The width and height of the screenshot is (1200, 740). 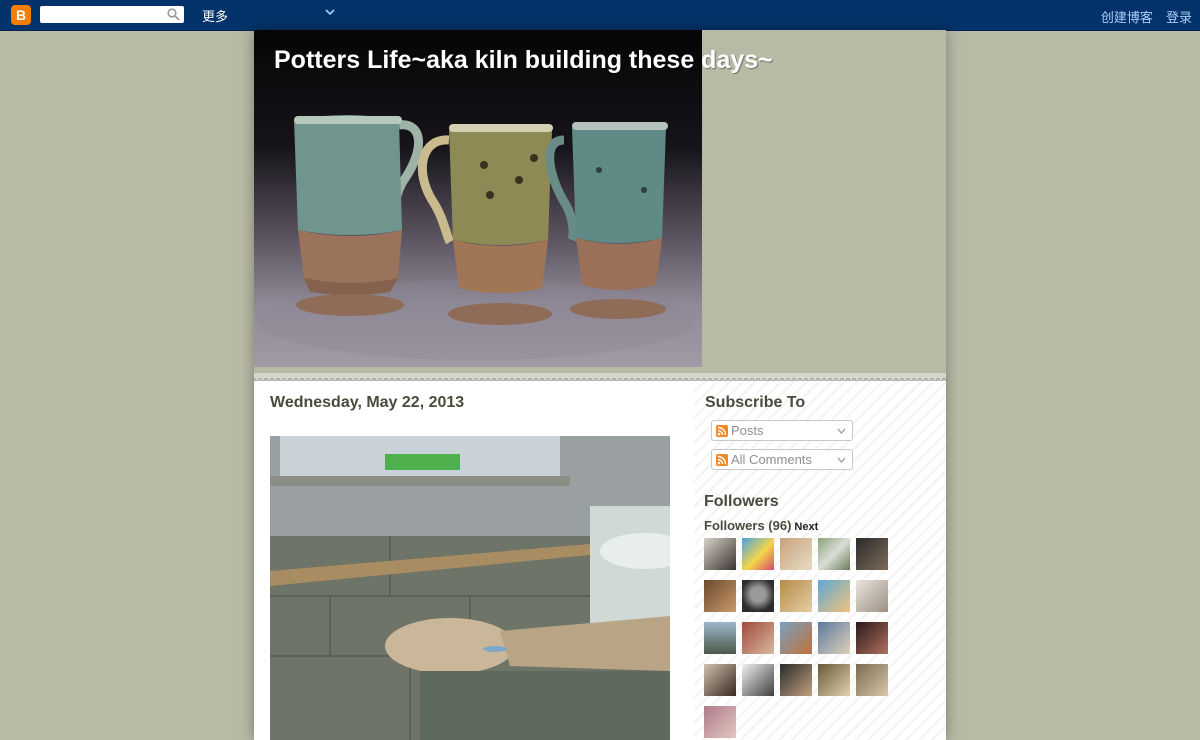 I want to click on subscribe-title: Subscribe To, so click(x=755, y=402).